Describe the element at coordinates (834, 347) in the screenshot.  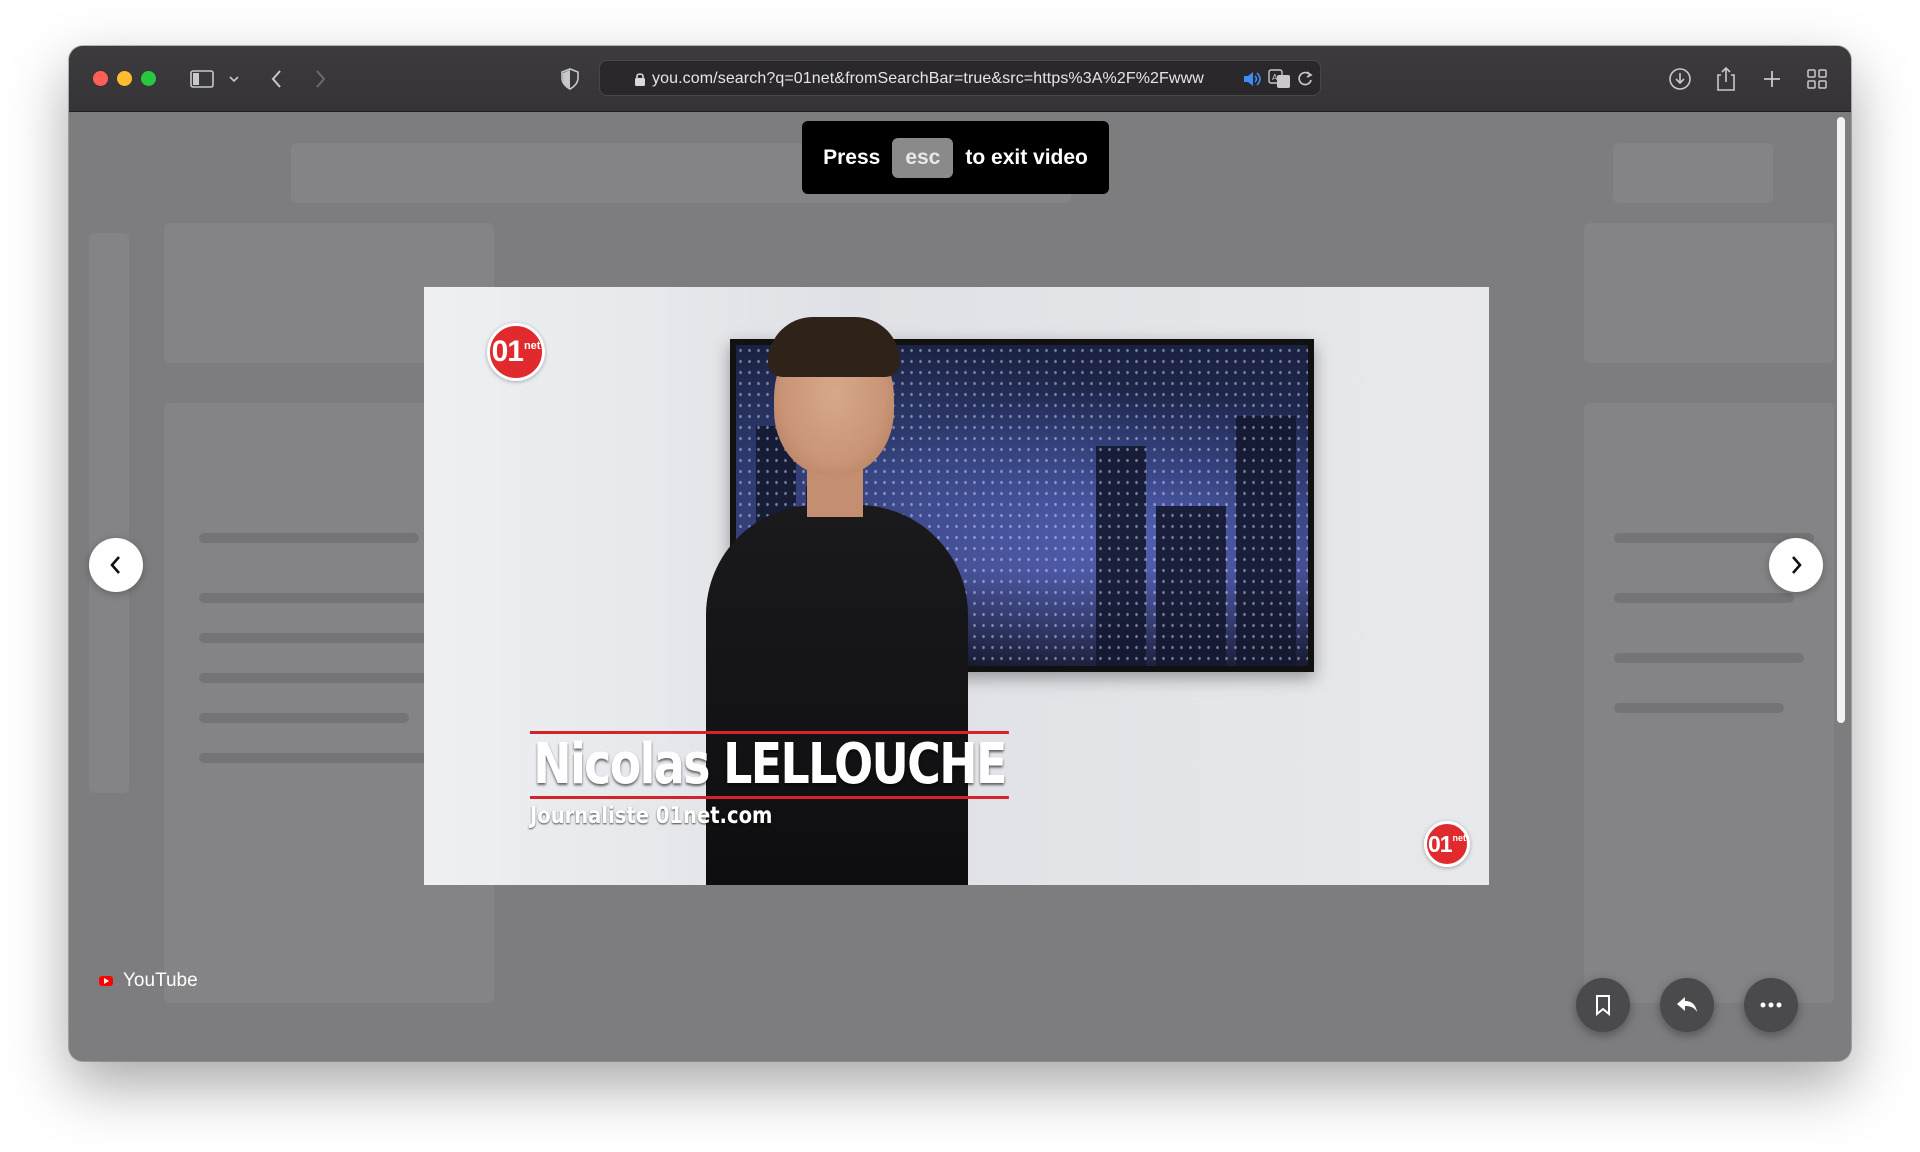
I see `presenter-hair` at that location.